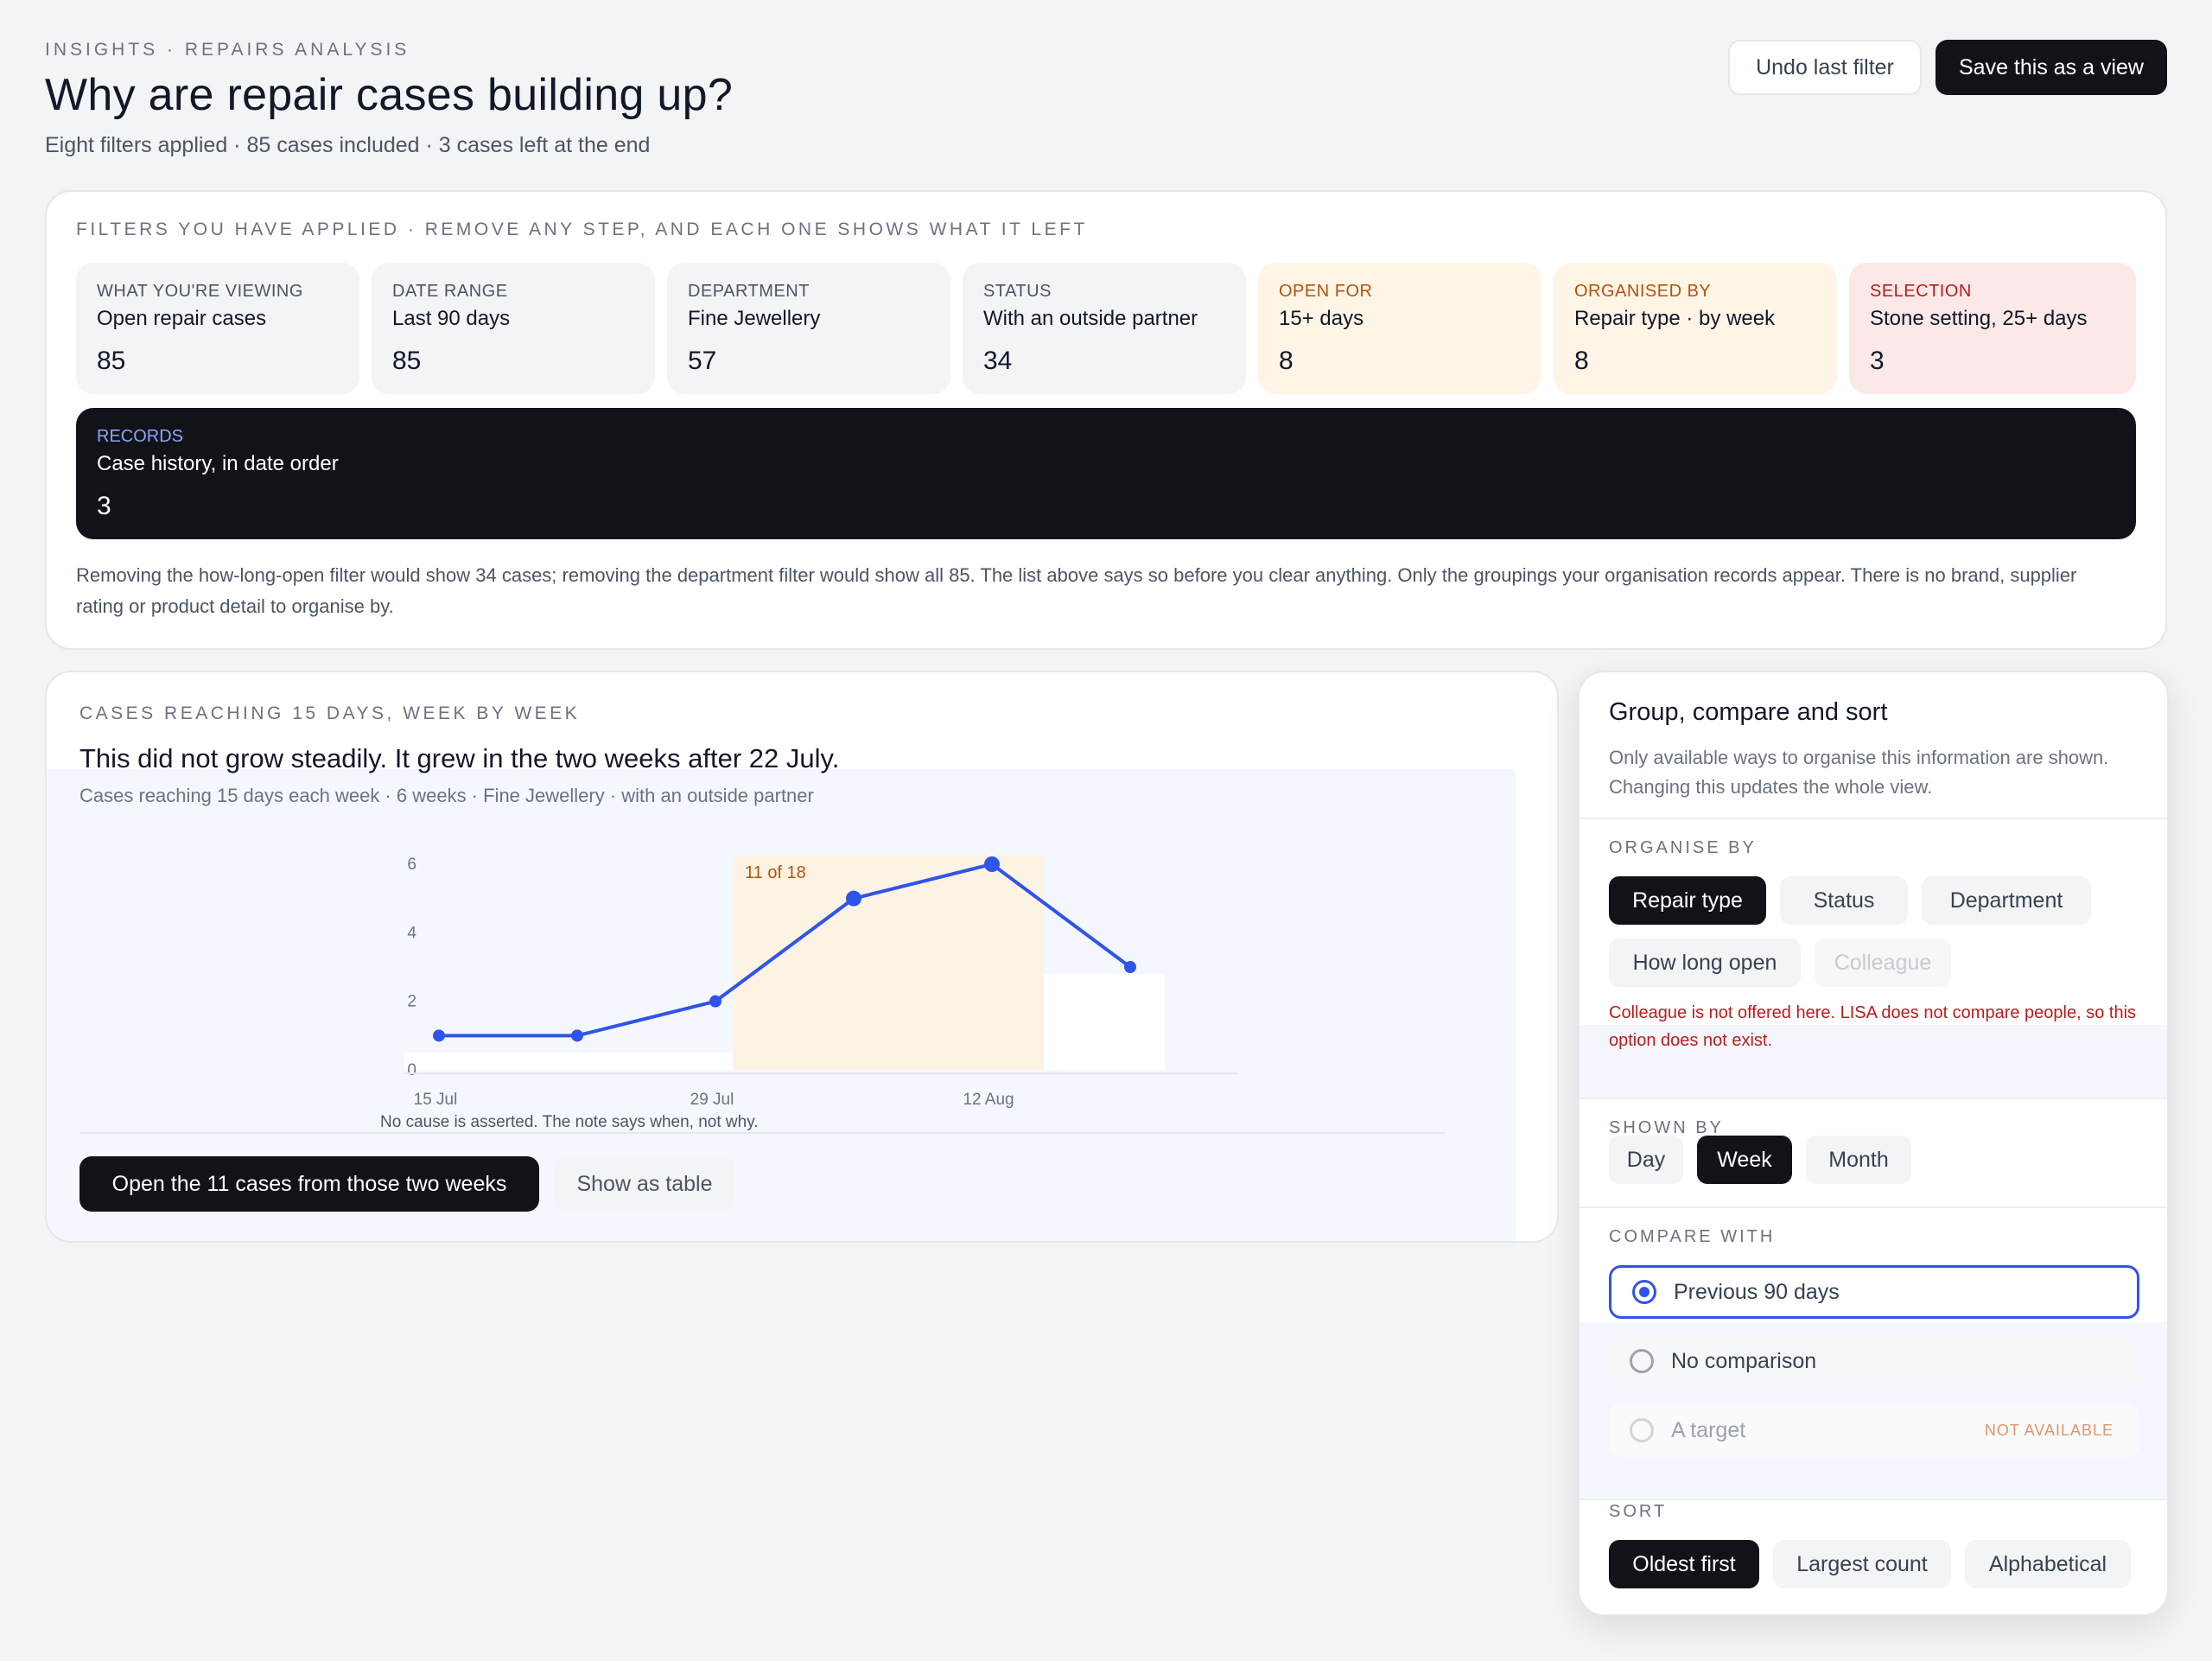  Describe the element at coordinates (1748, 712) in the screenshot. I see `panel-title: Group, compare and sort` at that location.